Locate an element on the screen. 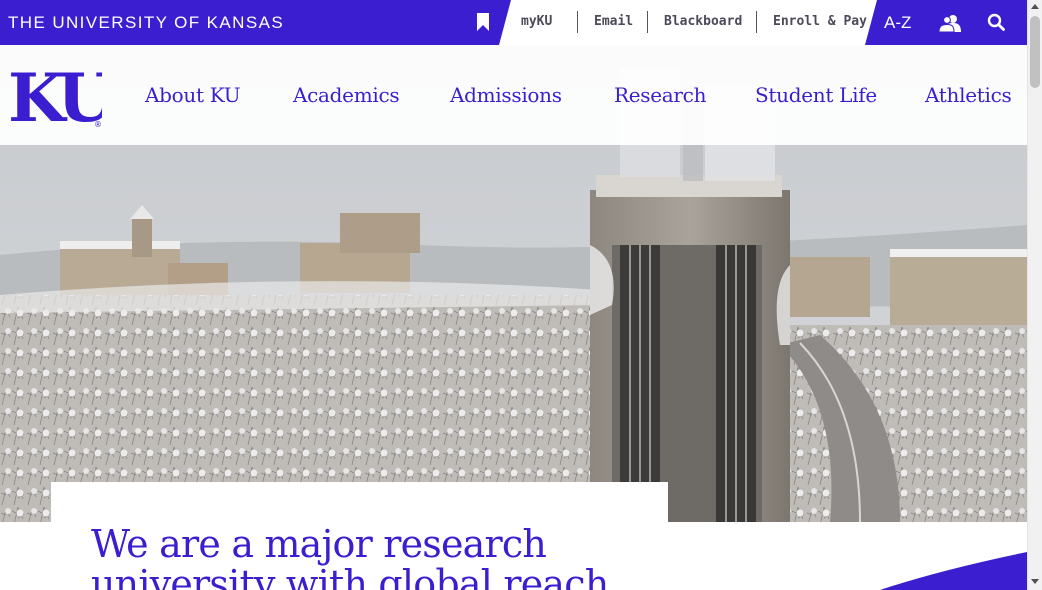  registered-mark: ® is located at coordinates (98, 123).